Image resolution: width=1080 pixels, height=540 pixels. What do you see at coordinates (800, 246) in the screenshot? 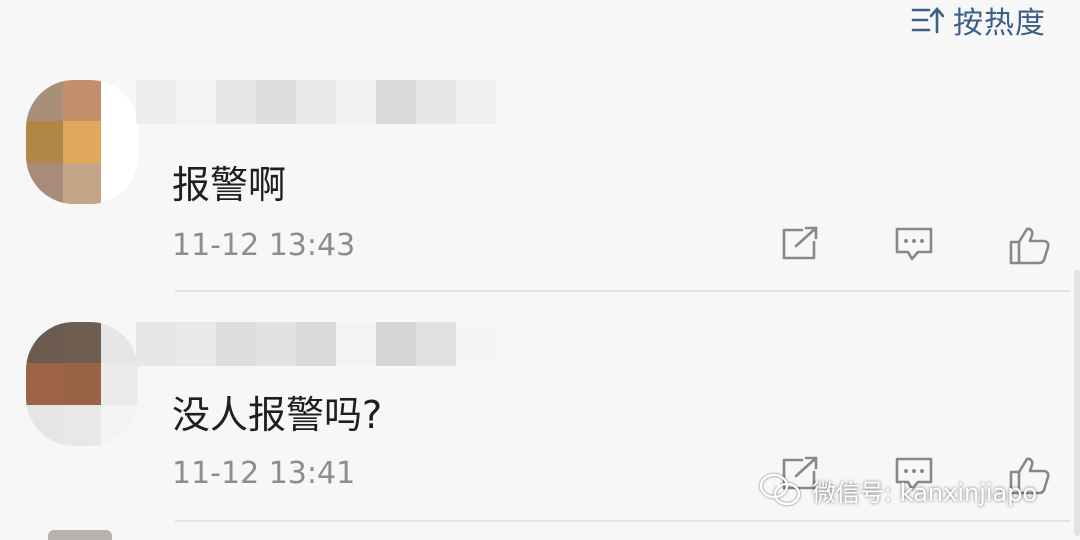
I see `share-icon` at bounding box center [800, 246].